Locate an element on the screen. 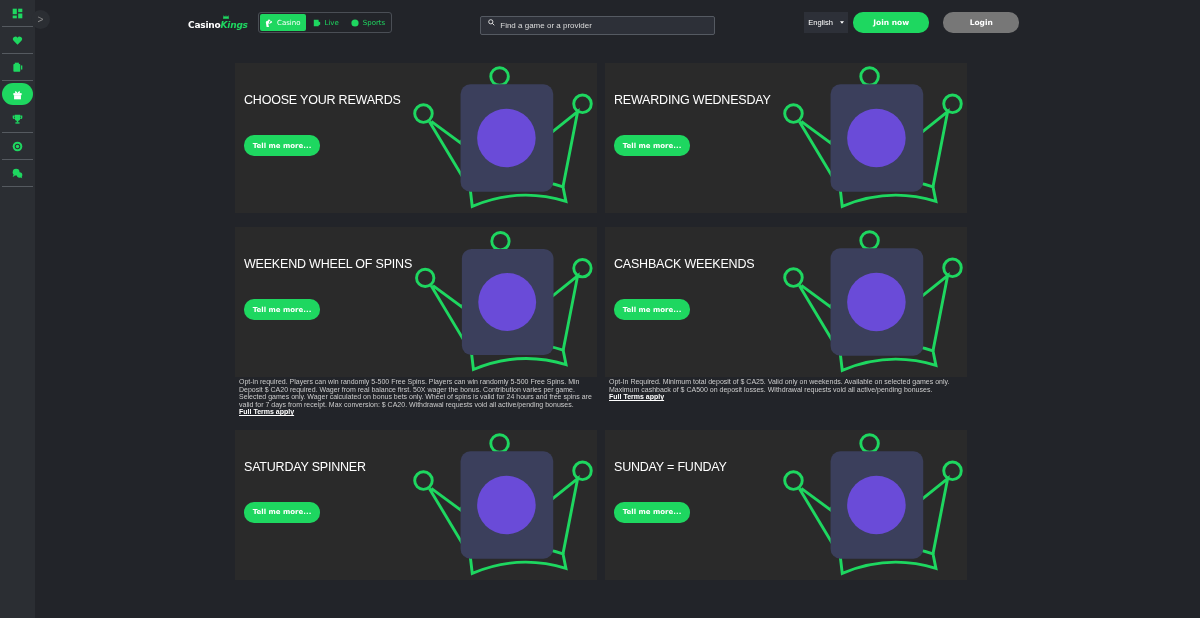 The height and width of the screenshot is (618, 1200). heart-icon is located at coordinates (17, 40).